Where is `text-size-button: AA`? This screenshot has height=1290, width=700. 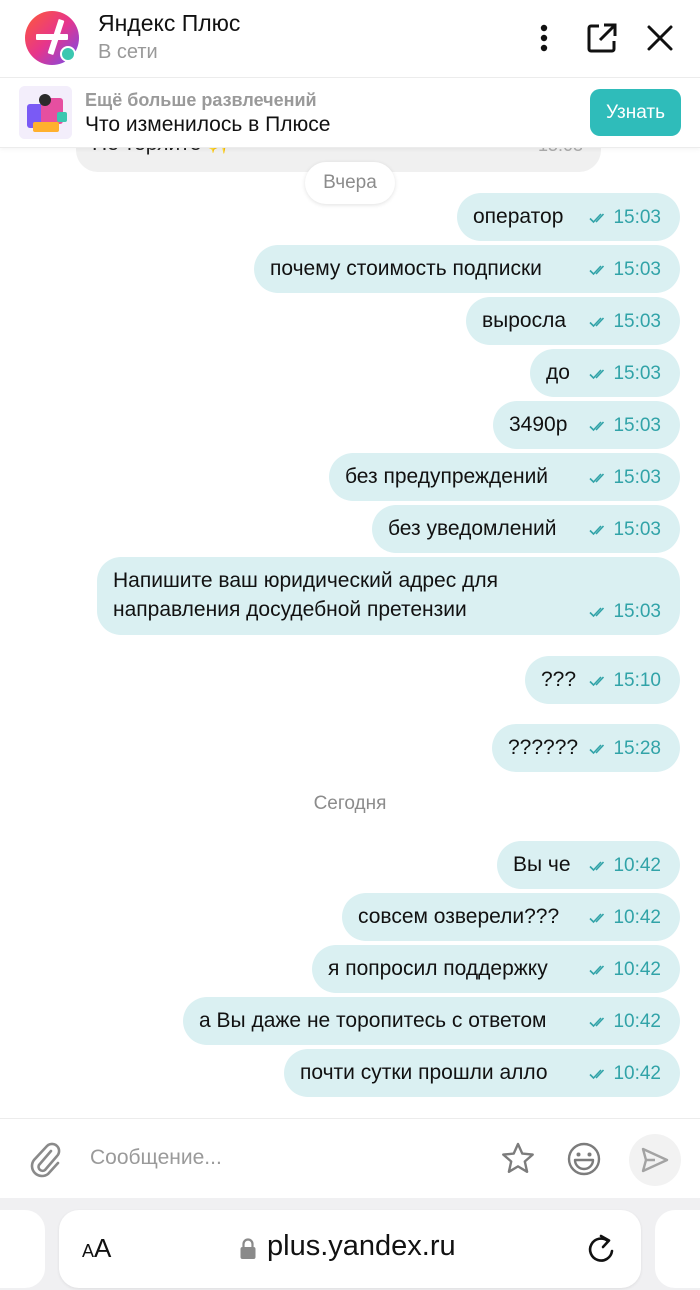 text-size-button: AA is located at coordinates (96, 1248).